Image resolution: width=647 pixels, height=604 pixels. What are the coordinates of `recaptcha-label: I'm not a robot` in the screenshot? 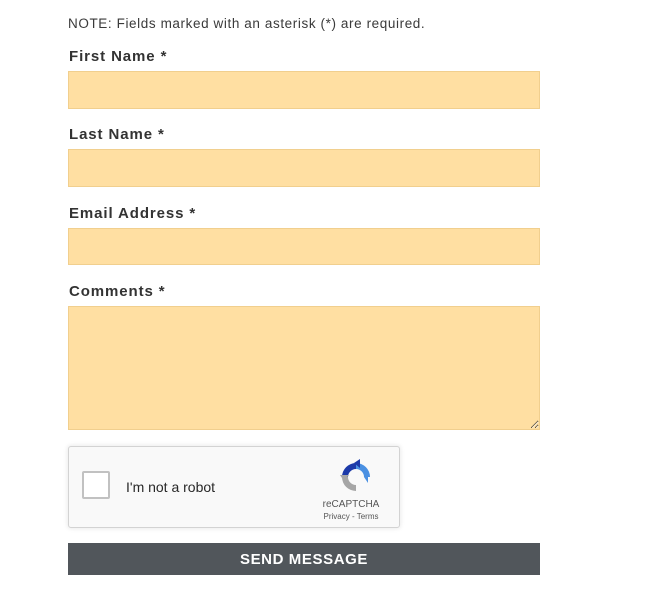 It's located at (171, 487).